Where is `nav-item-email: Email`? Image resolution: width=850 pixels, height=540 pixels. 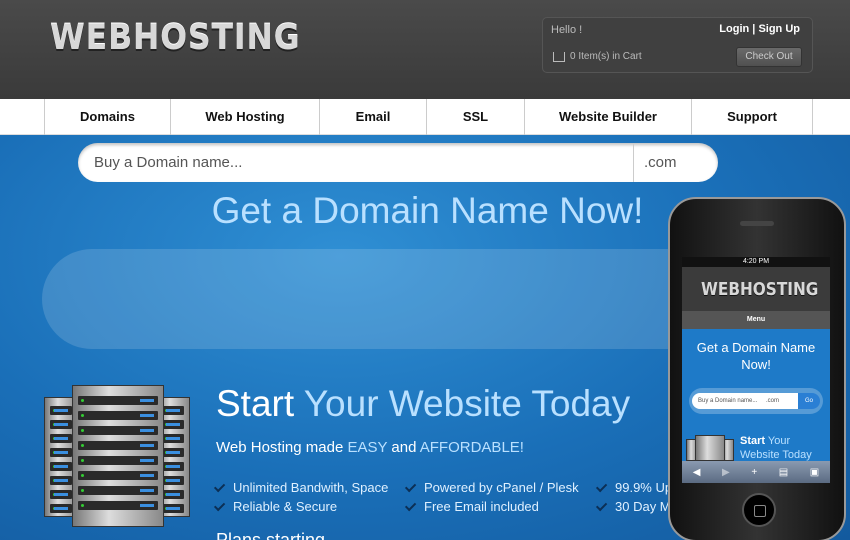 nav-item-email: Email is located at coordinates (372, 117).